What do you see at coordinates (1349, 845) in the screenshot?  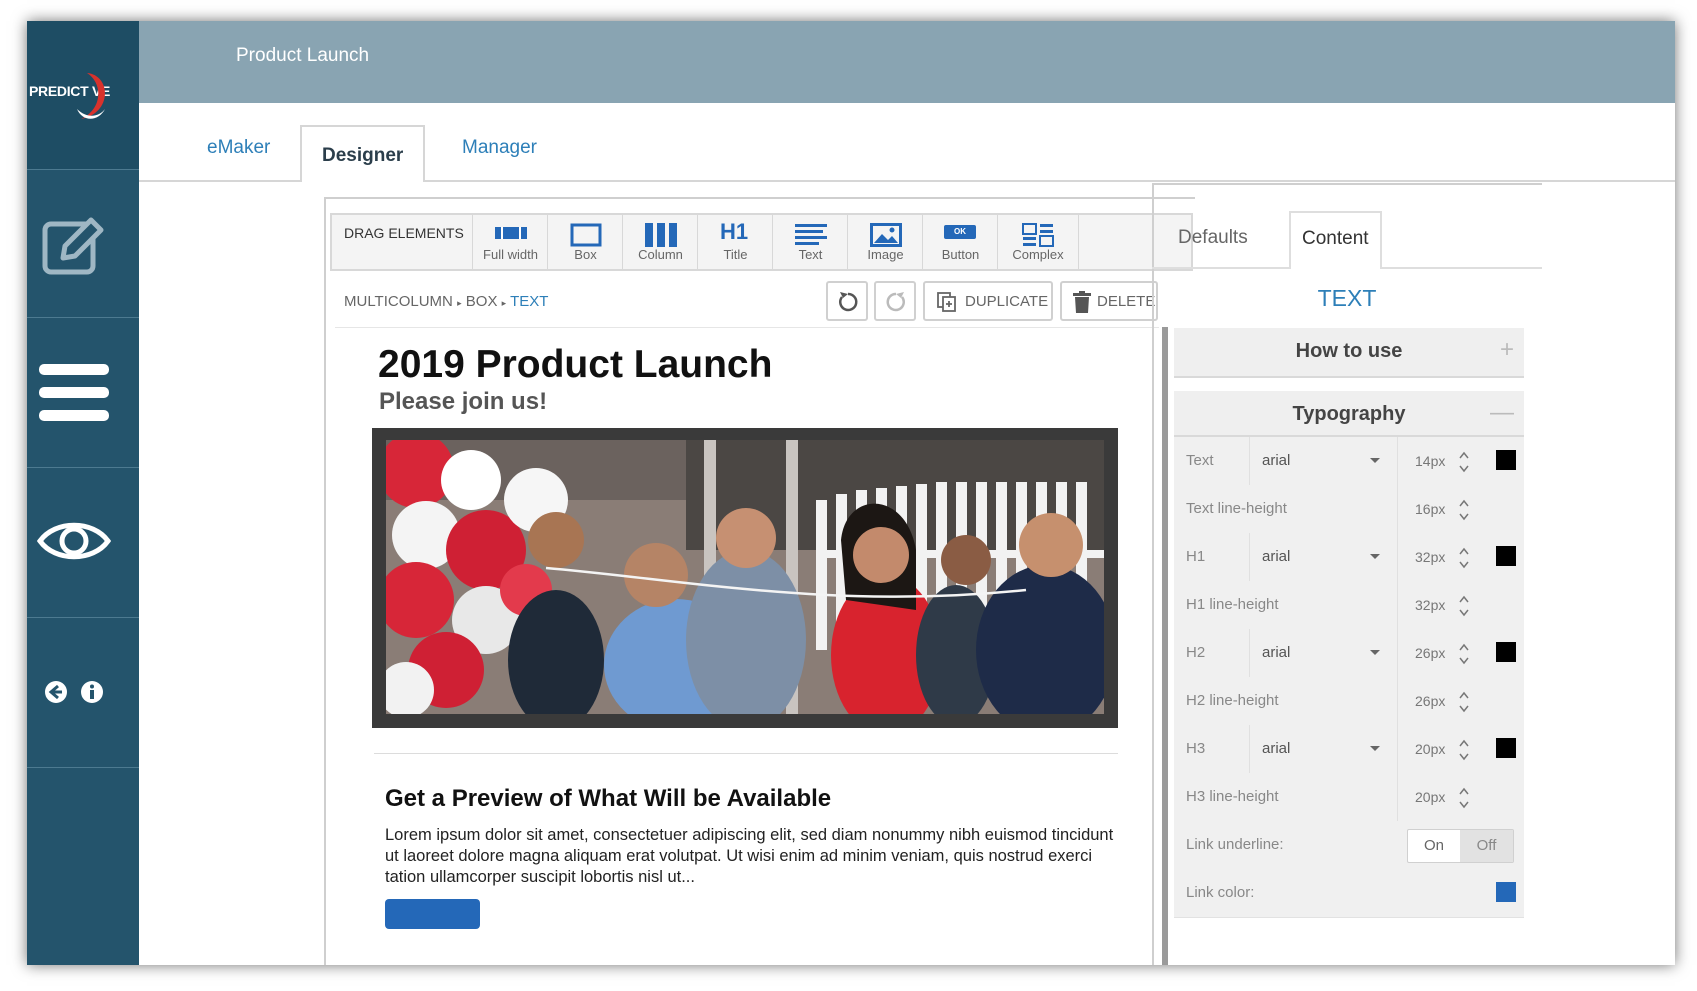 I see `typography-row-link-underline: Link underline: On Off` at bounding box center [1349, 845].